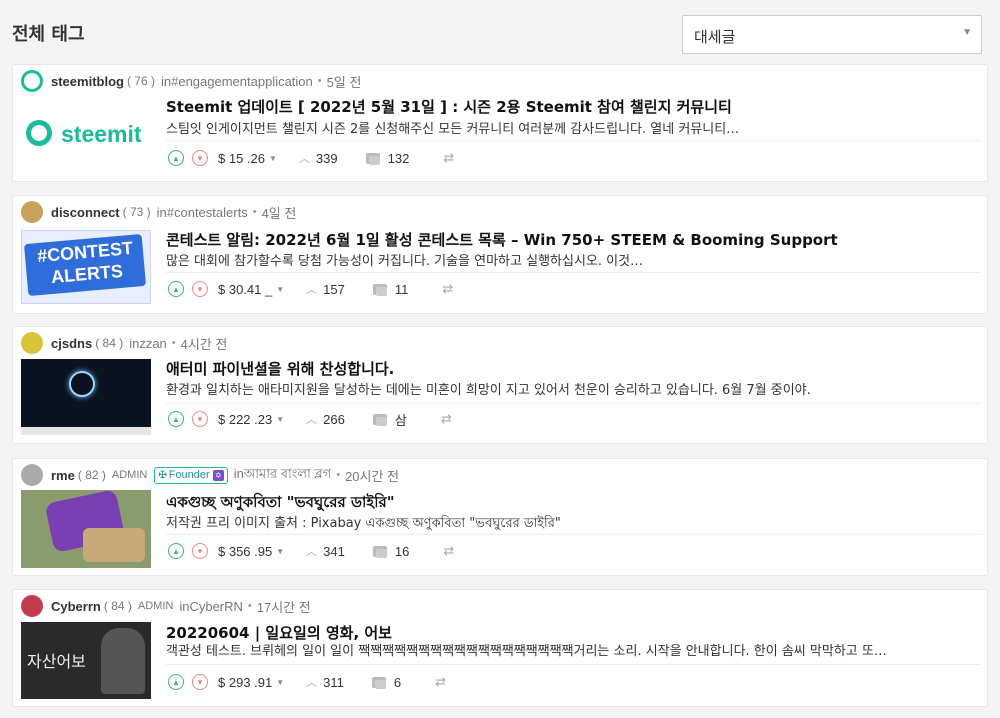  Describe the element at coordinates (114, 545) in the screenshot. I see `sign-shape` at that location.